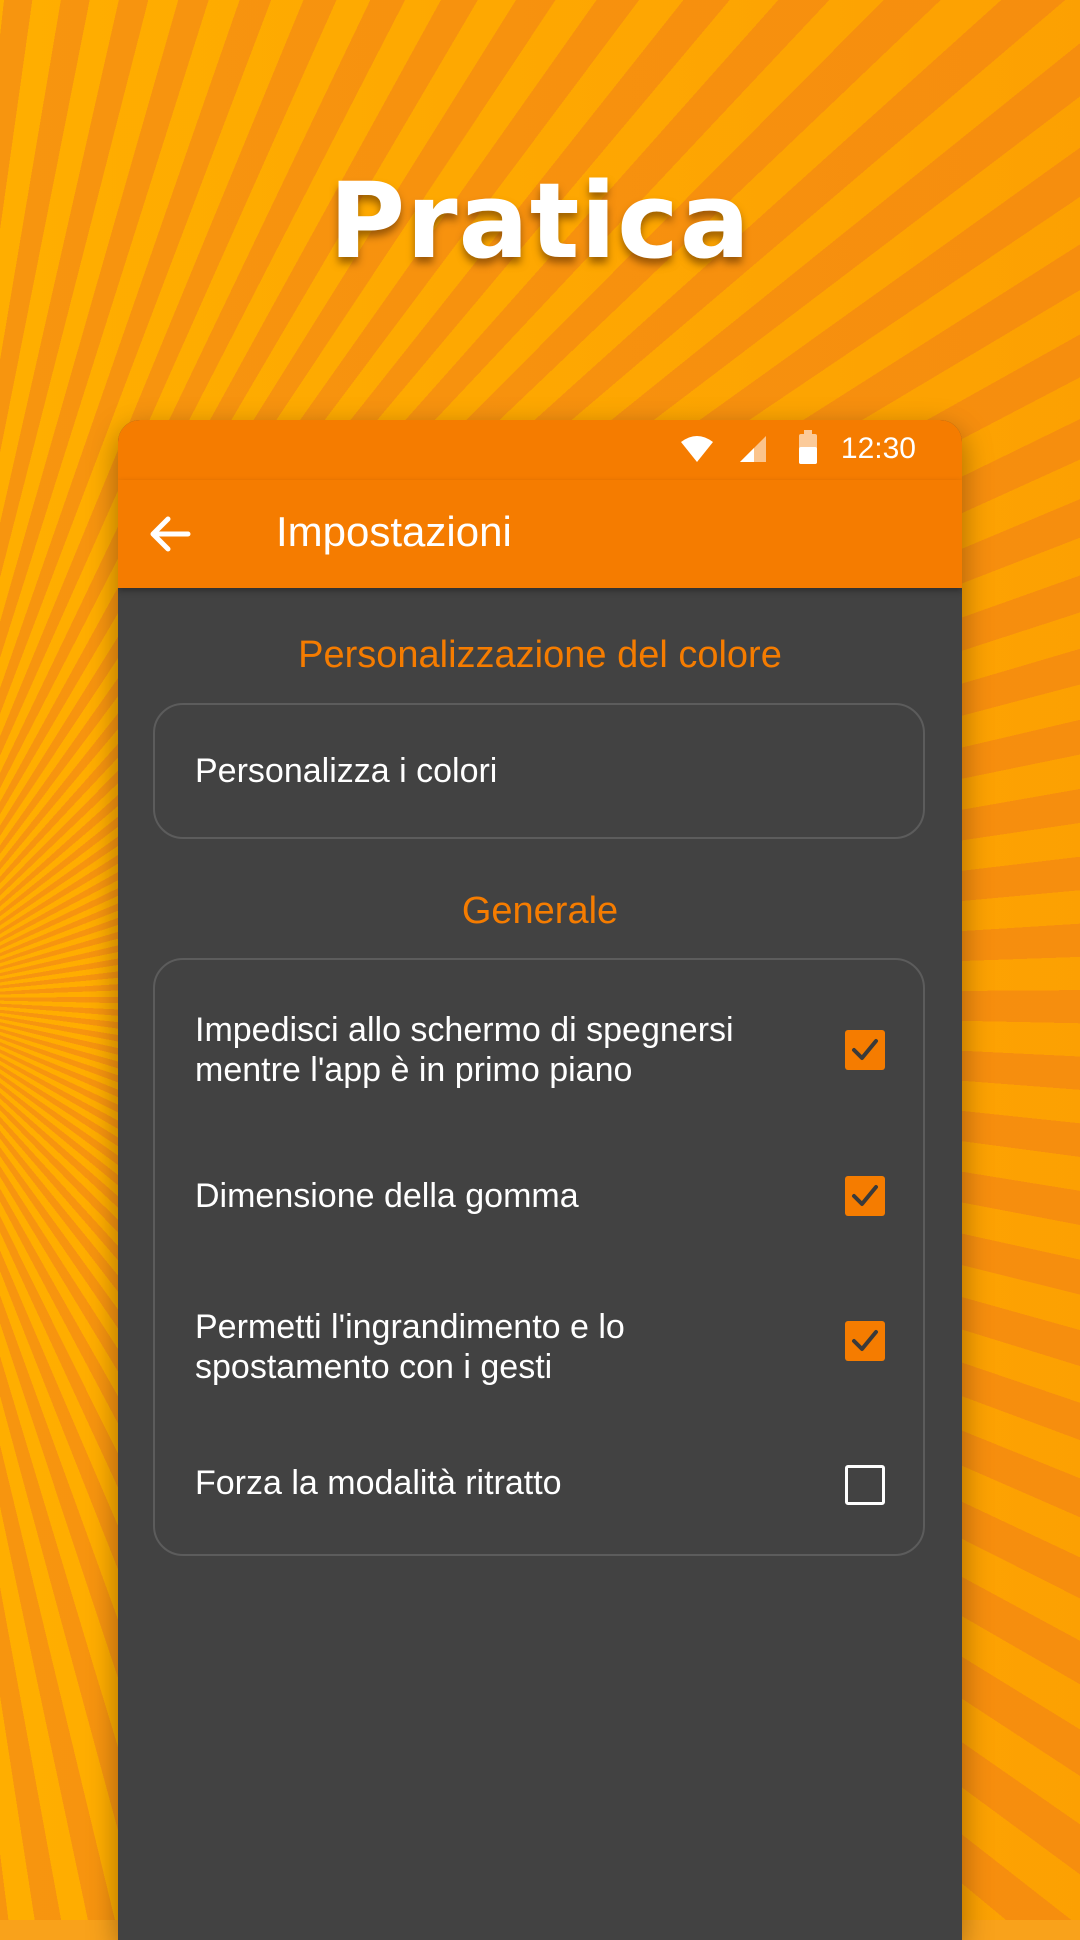  I want to click on keep-screen-on-checkbox, so click(865, 1050).